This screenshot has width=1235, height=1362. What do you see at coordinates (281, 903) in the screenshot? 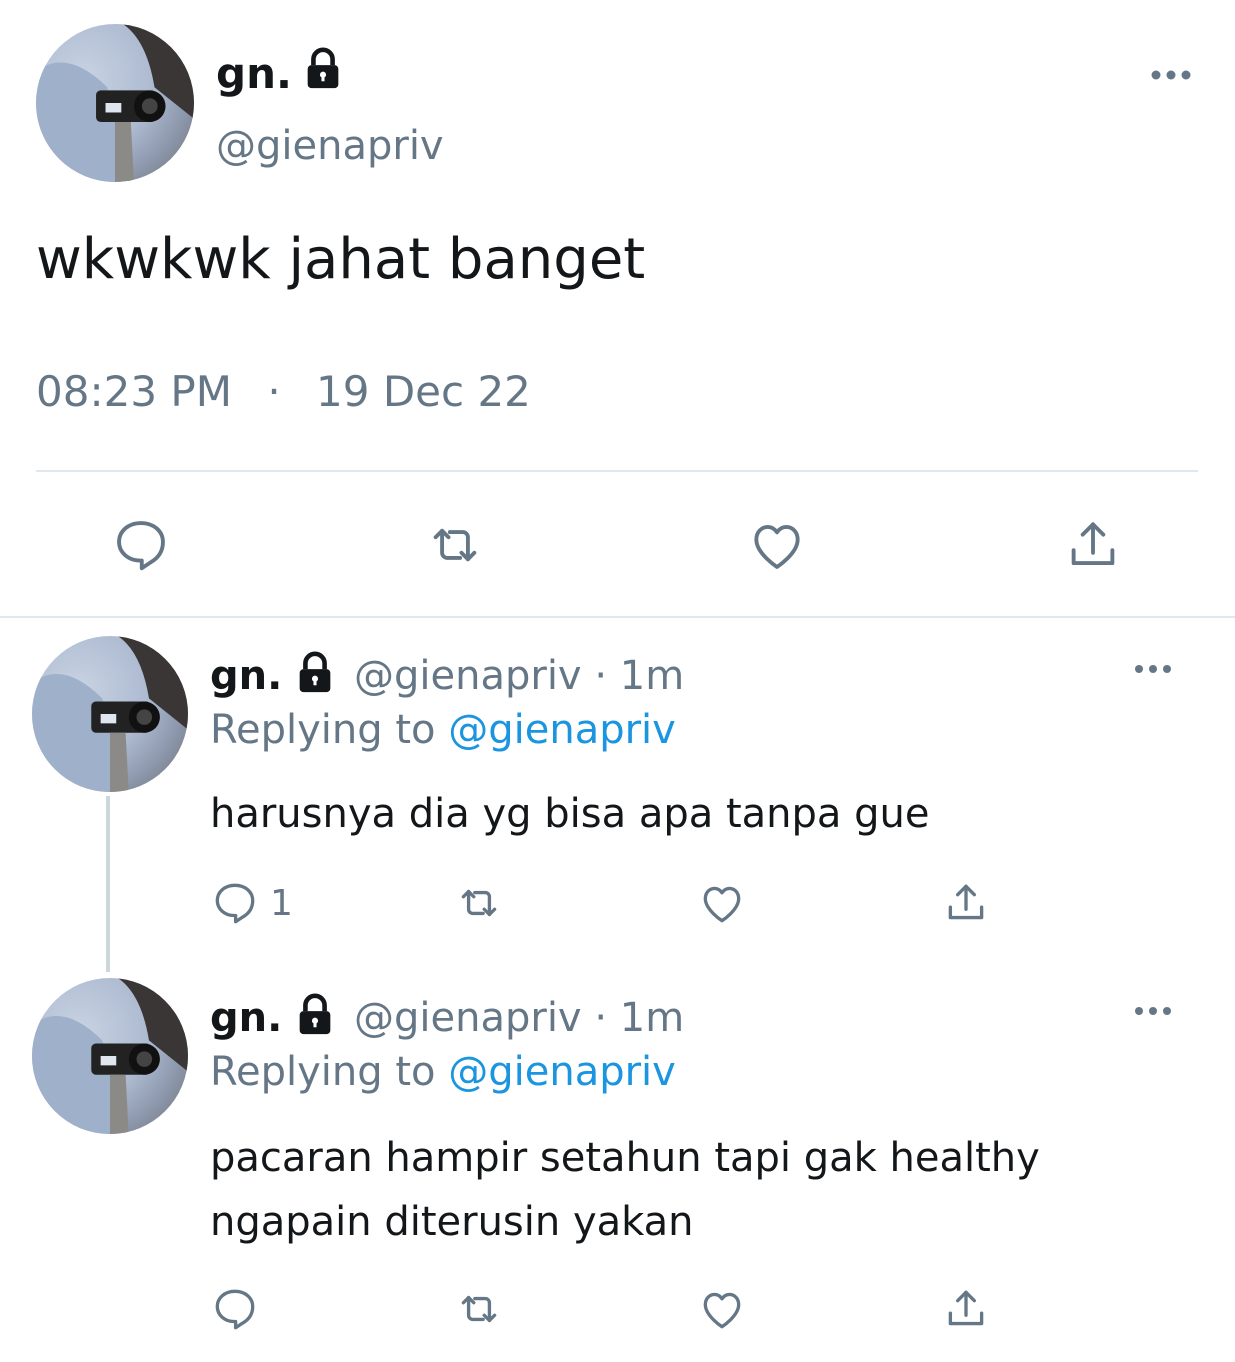
I see `reply-count: 1` at bounding box center [281, 903].